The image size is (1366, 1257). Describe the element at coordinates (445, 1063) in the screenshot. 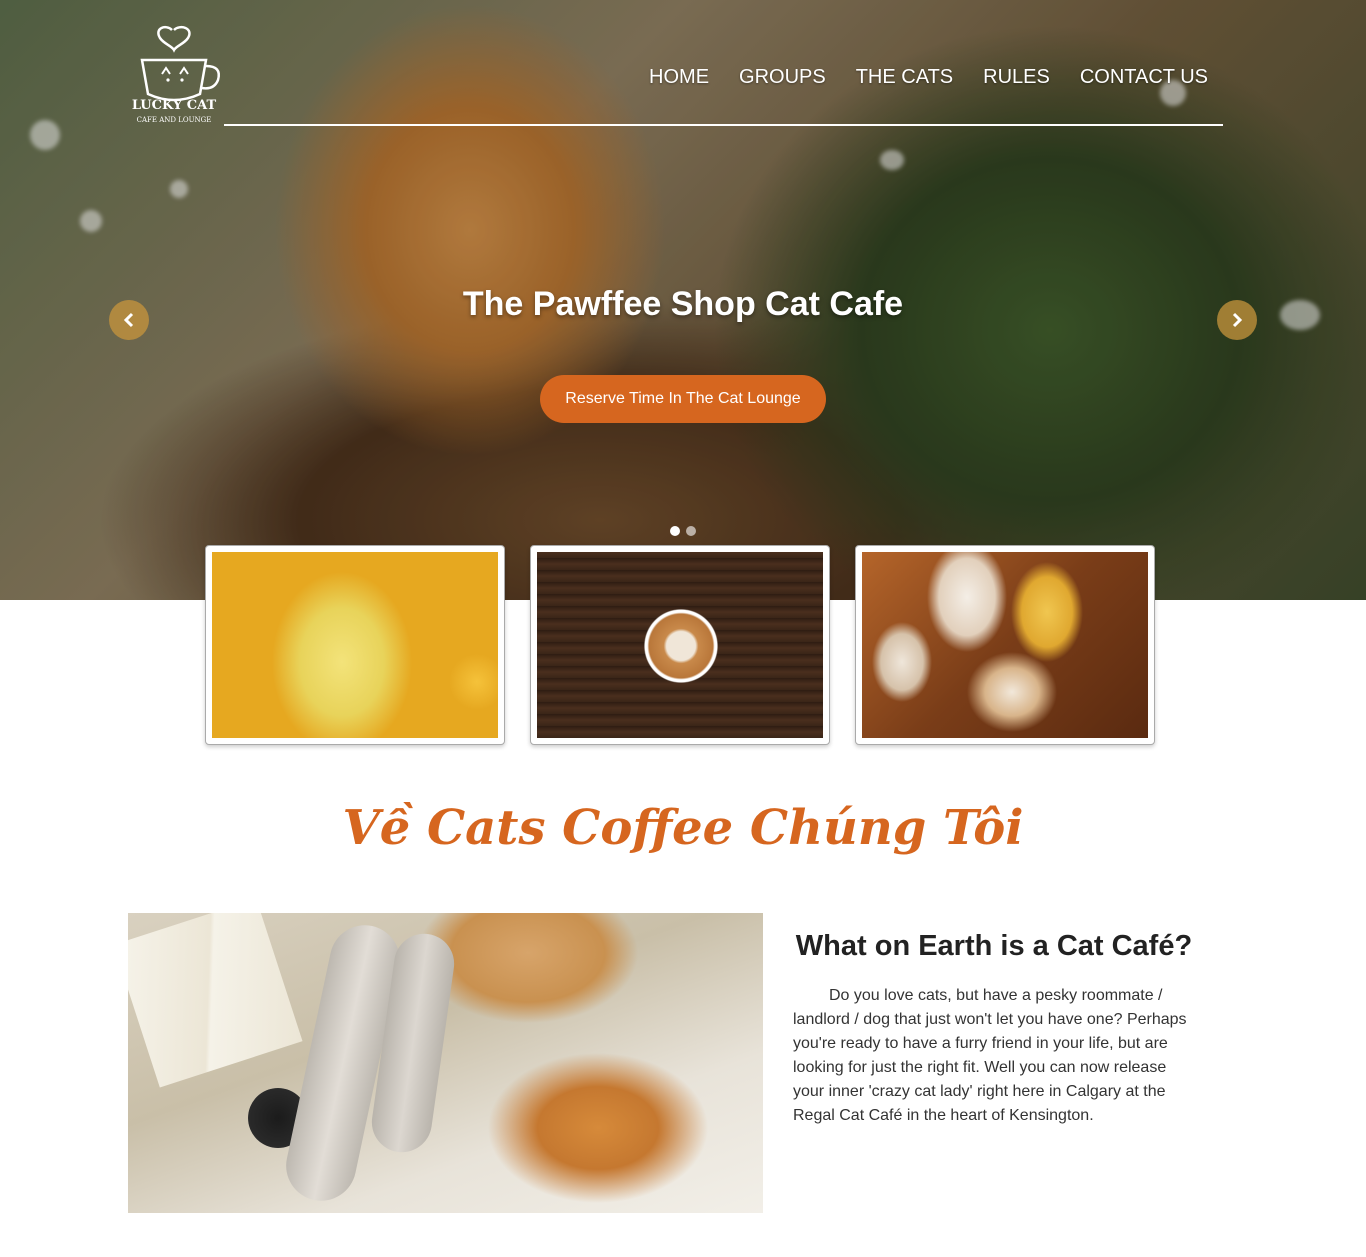

I see `cat-cafe-photo` at that location.